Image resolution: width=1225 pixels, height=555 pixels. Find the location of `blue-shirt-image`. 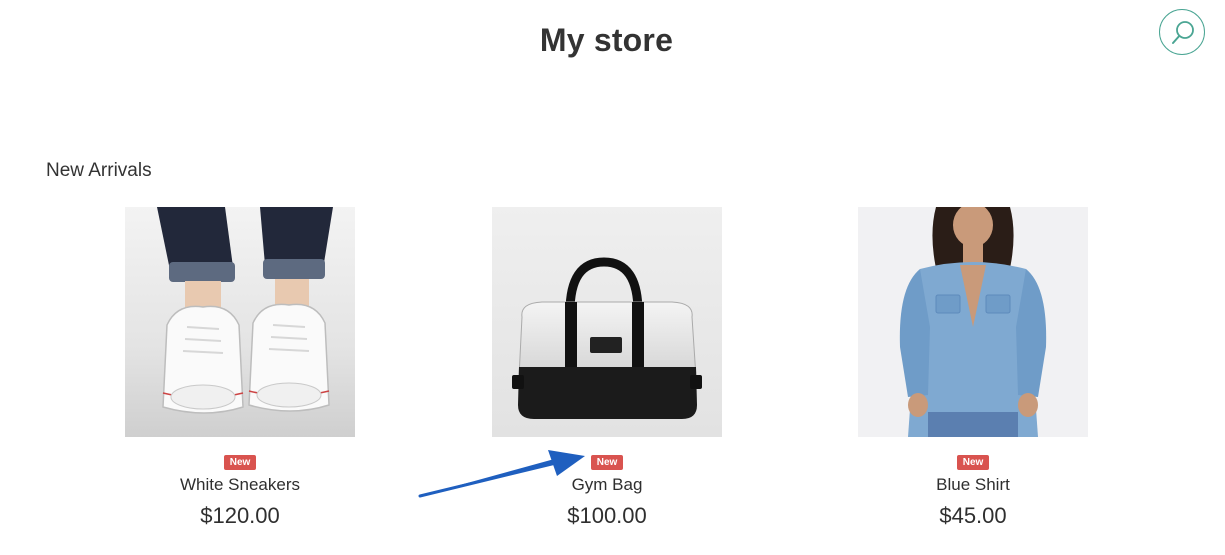

blue-shirt-image is located at coordinates (973, 322).